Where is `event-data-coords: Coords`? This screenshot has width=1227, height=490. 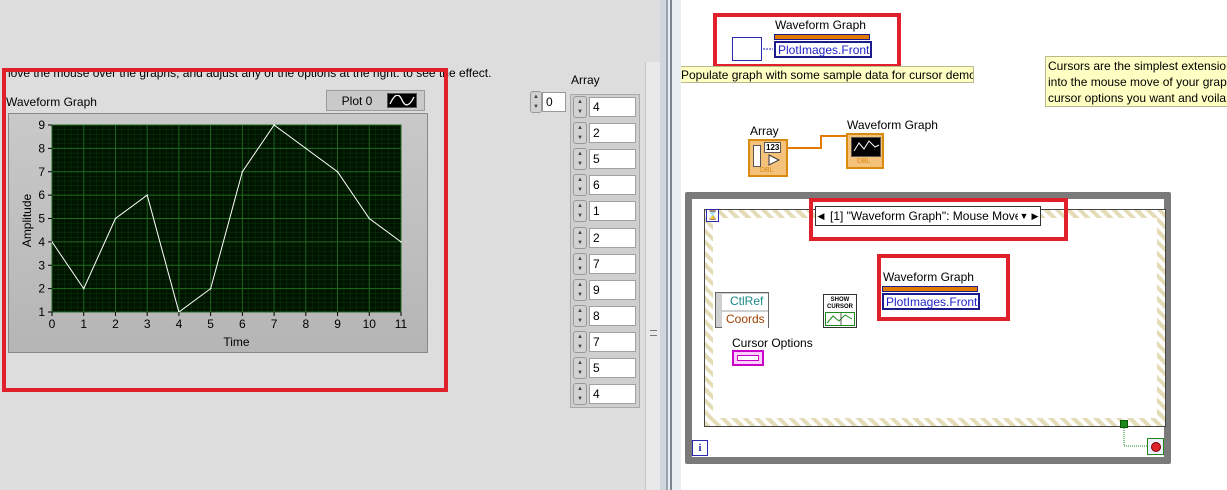 event-data-coords: Coords is located at coordinates (745, 320).